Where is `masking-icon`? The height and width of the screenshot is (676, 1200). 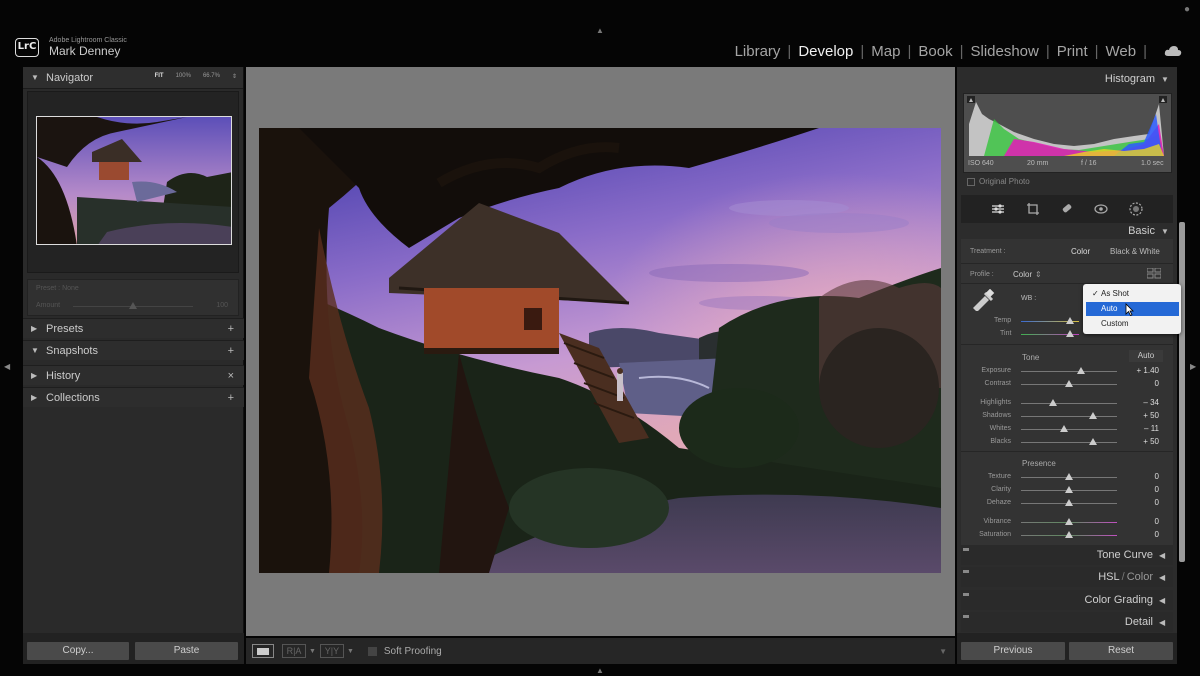
masking-icon is located at coordinates (1136, 209).